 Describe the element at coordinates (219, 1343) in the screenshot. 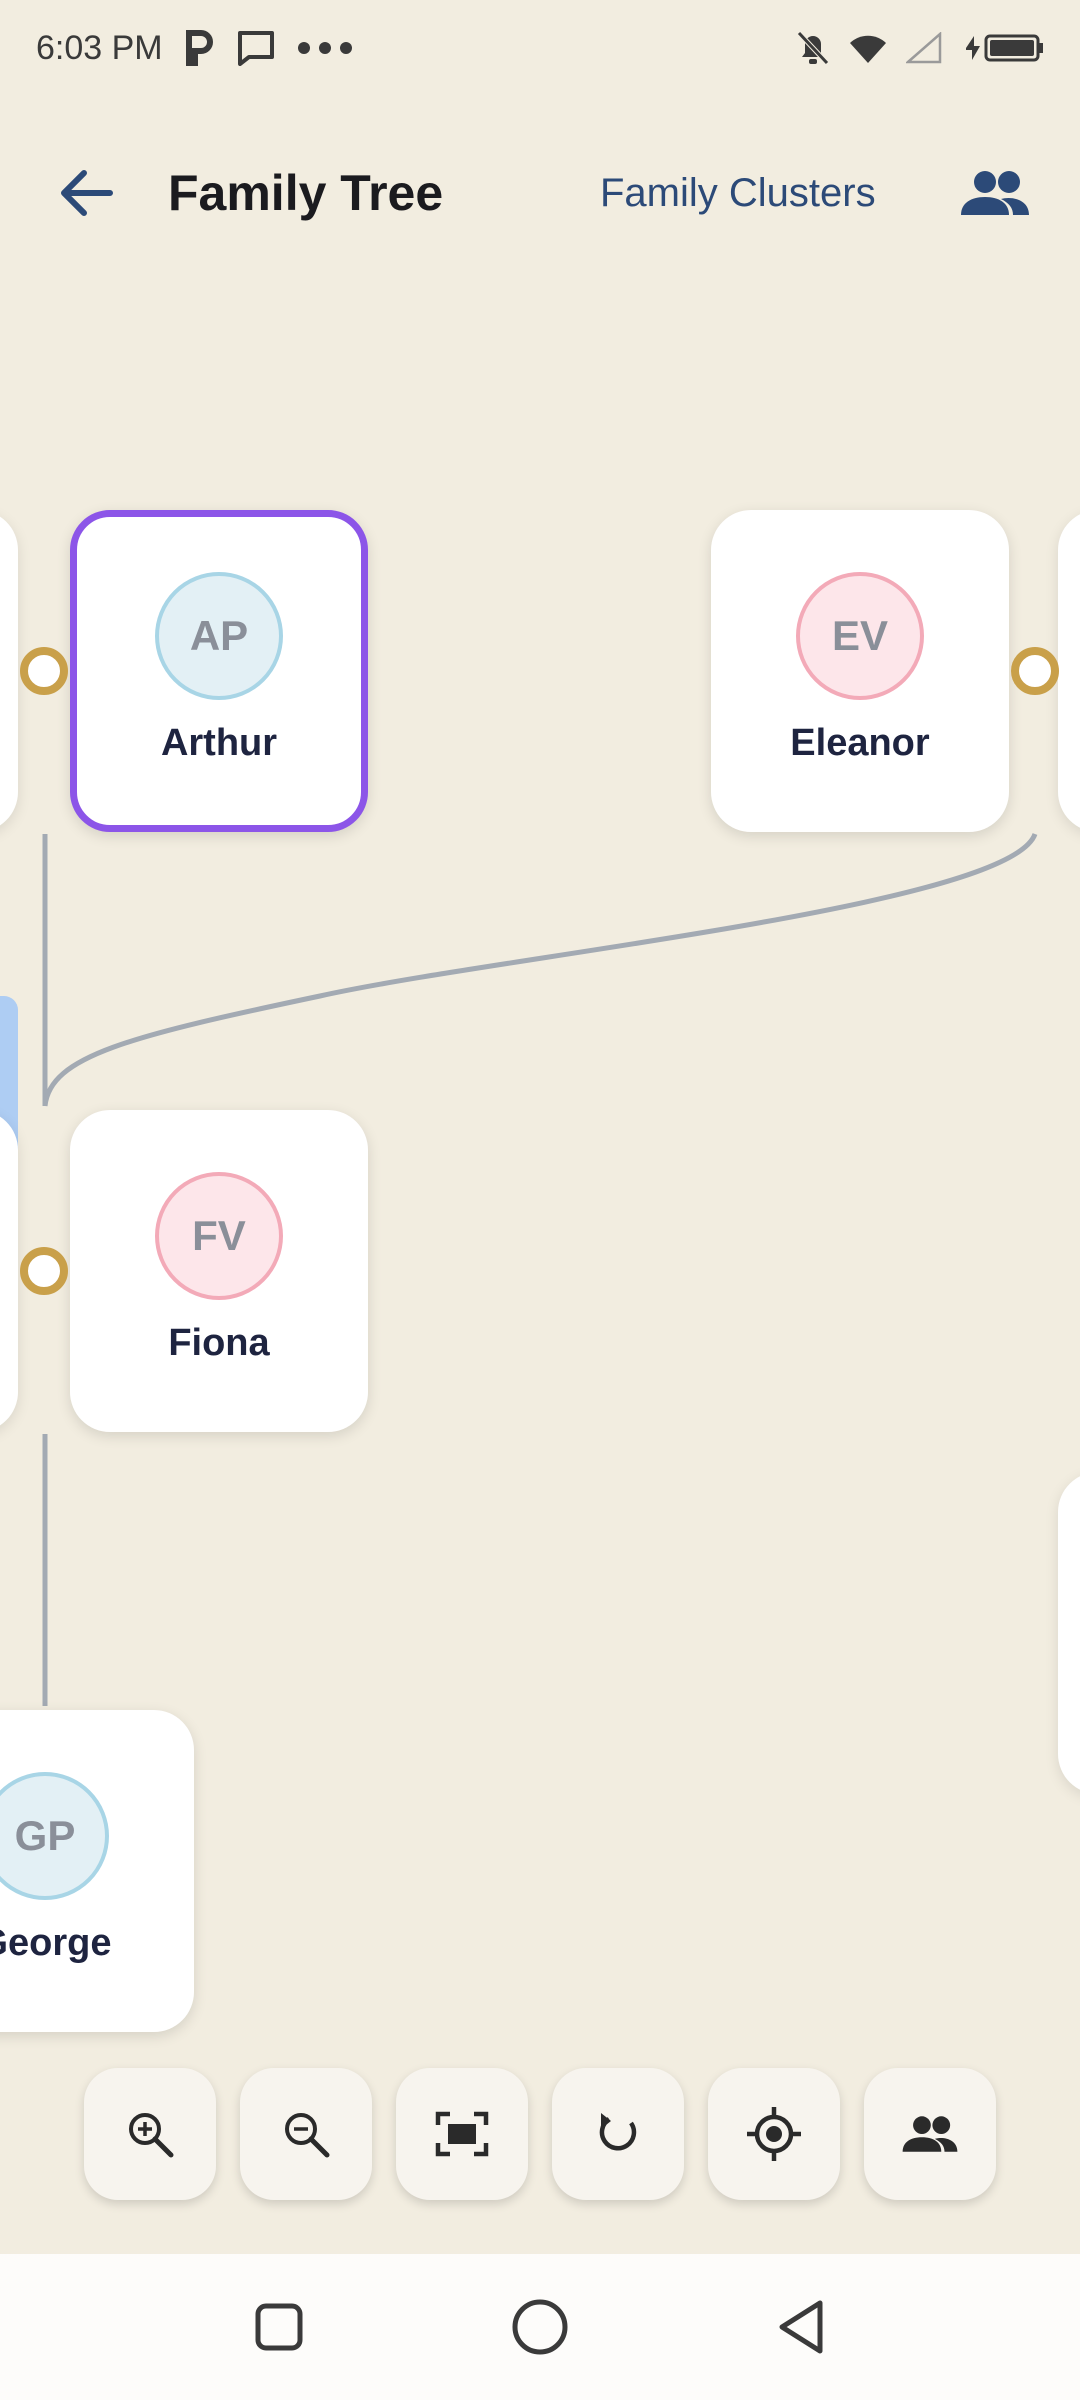

I see `person-name: Fiona` at that location.